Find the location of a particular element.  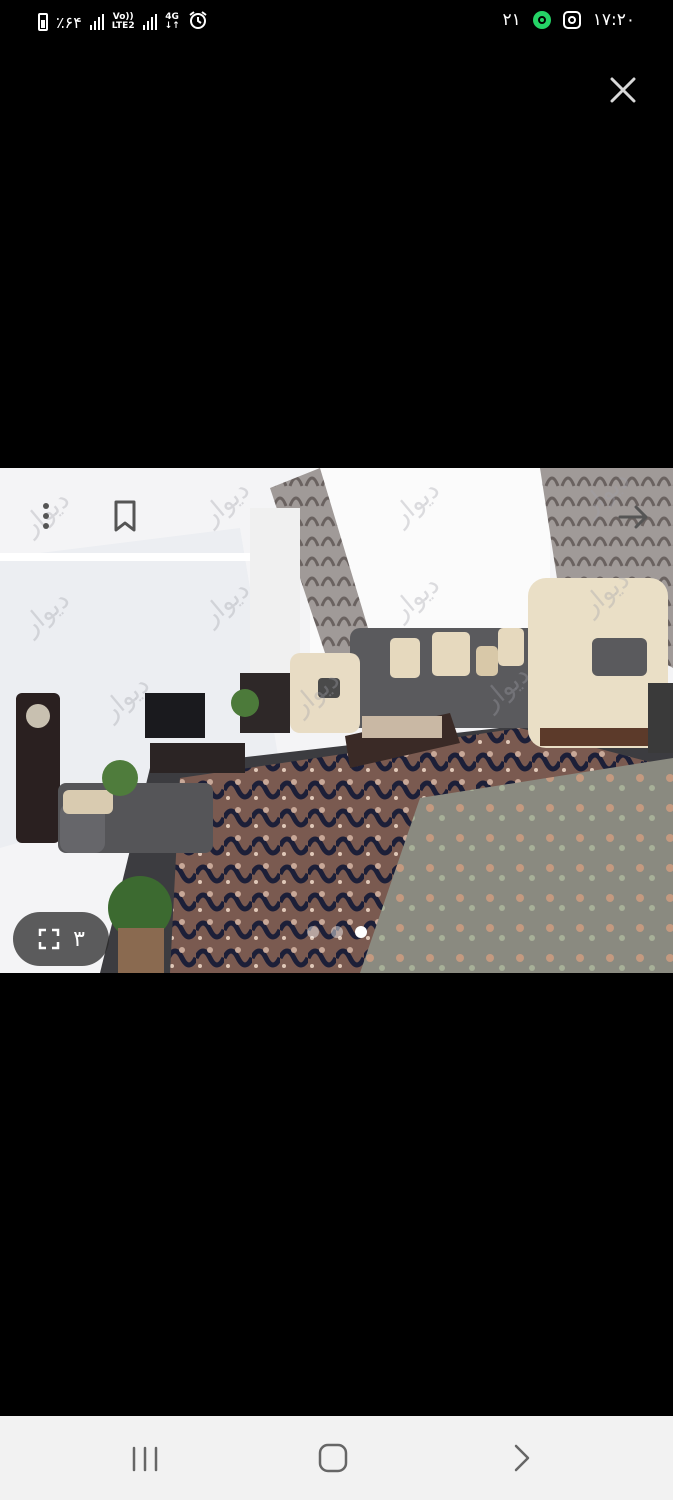

next-image-button is located at coordinates (634, 517).